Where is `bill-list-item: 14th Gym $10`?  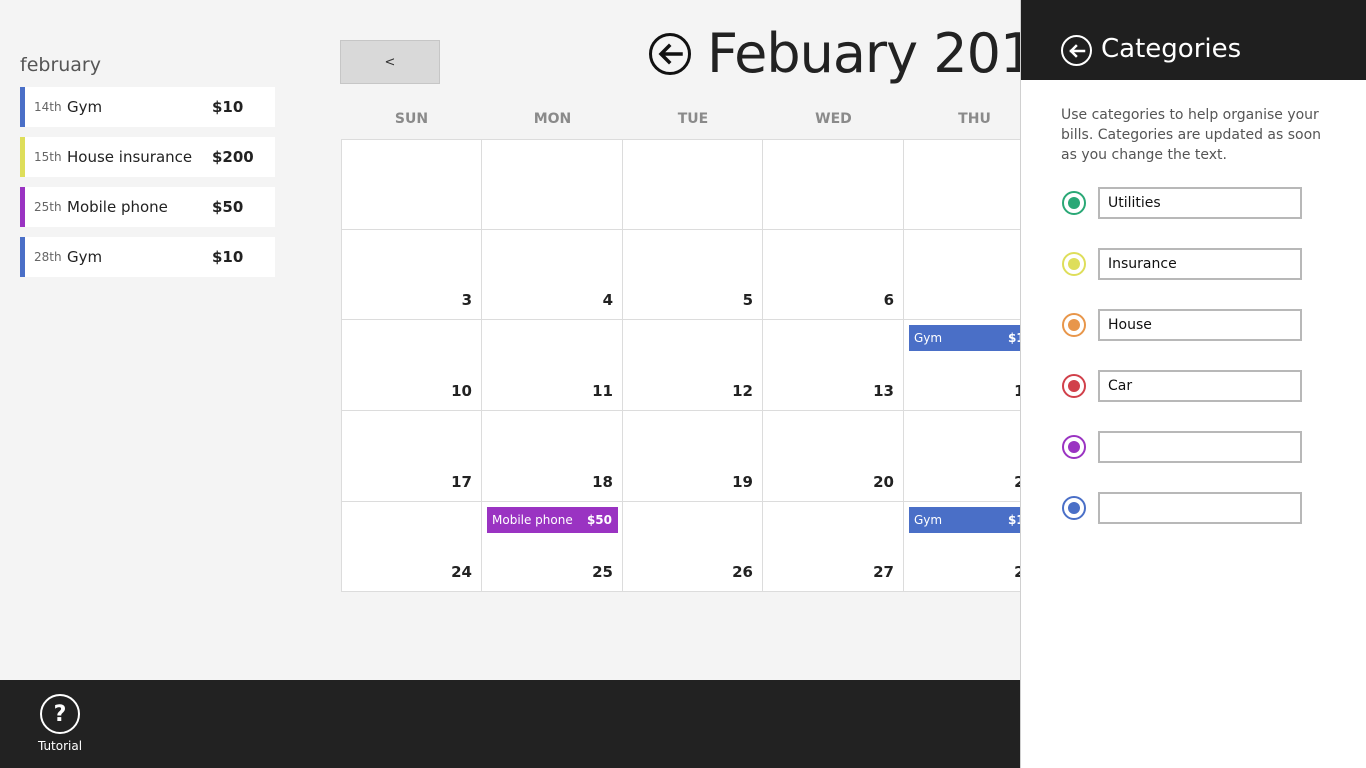
bill-list-item: 14th Gym $10 is located at coordinates (147, 107).